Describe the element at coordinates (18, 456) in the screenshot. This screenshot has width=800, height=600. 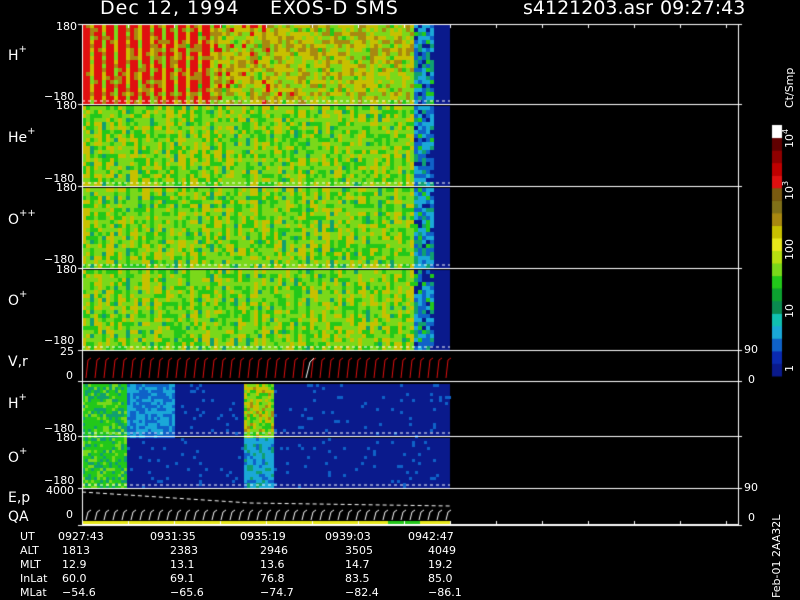
I see `panel-label-o2: O+` at that location.